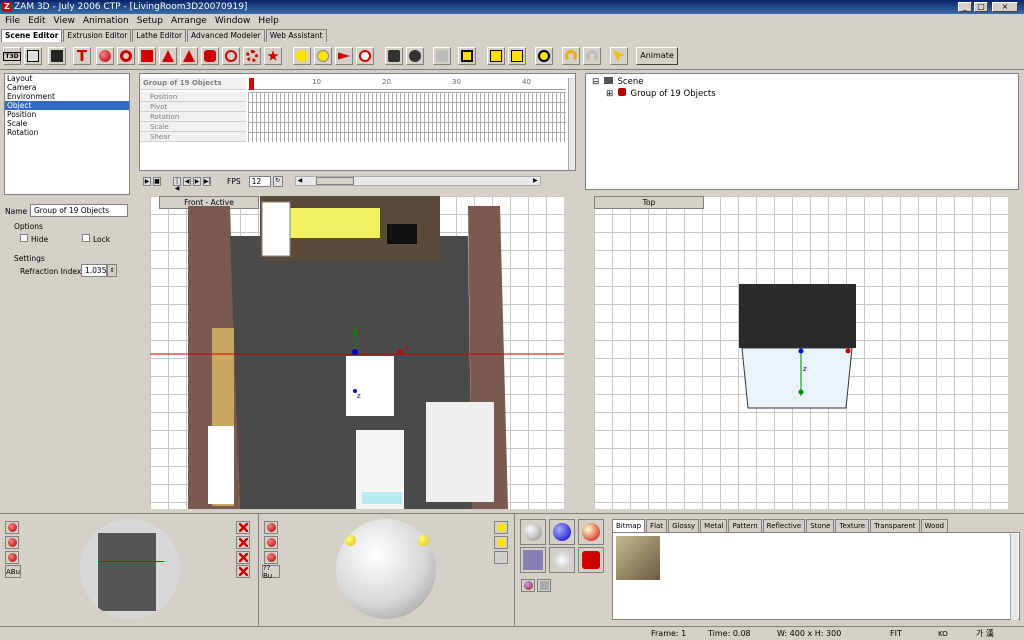 This screenshot has width=1024, height=640. I want to click on add-torus-button, so click(126, 56).